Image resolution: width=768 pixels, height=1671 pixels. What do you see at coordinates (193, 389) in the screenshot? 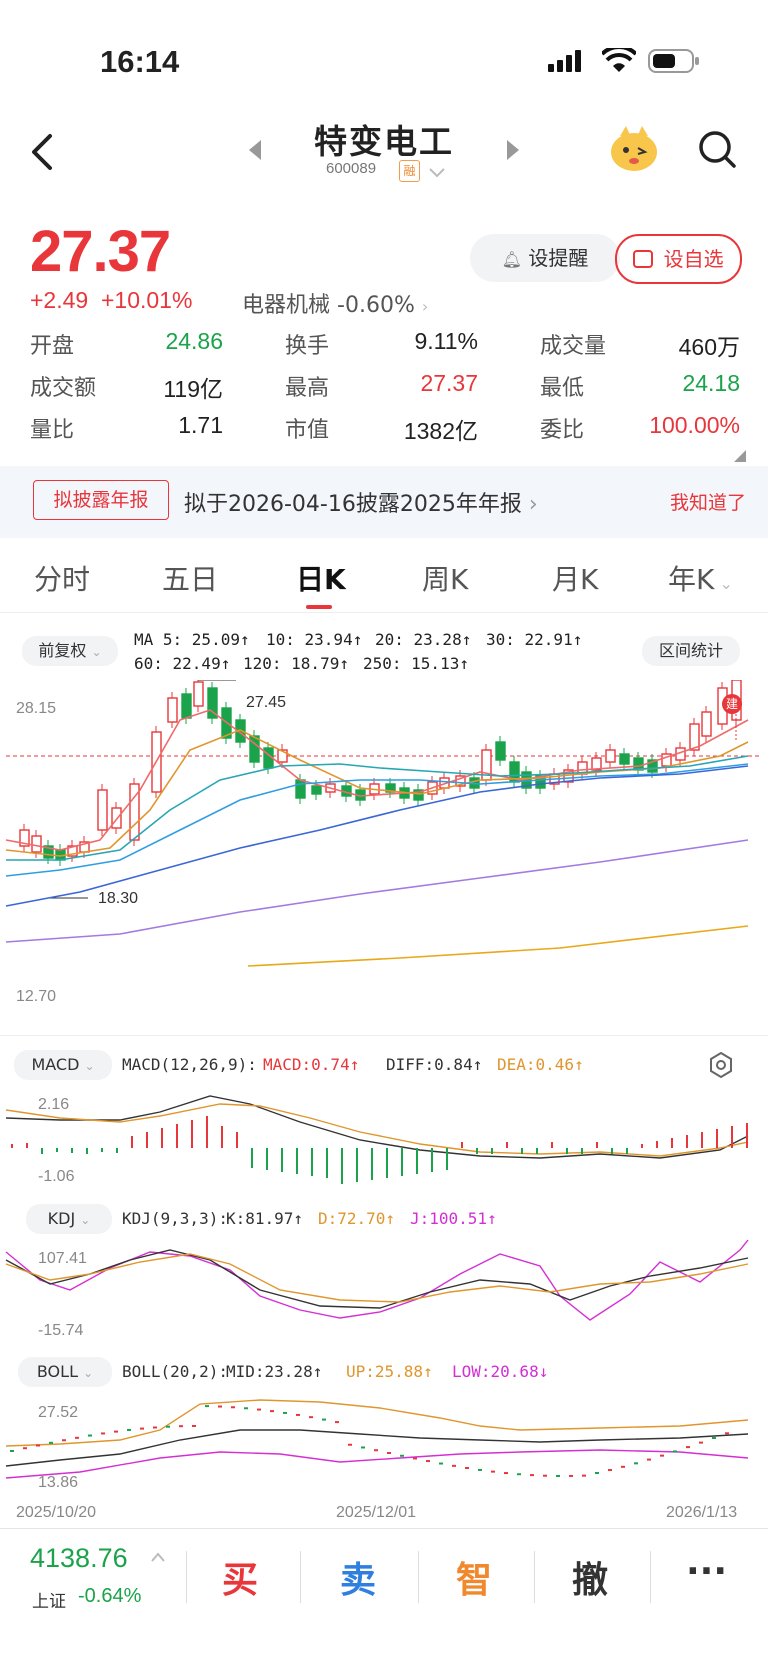
I see `stat-value: 119亿` at bounding box center [193, 389].